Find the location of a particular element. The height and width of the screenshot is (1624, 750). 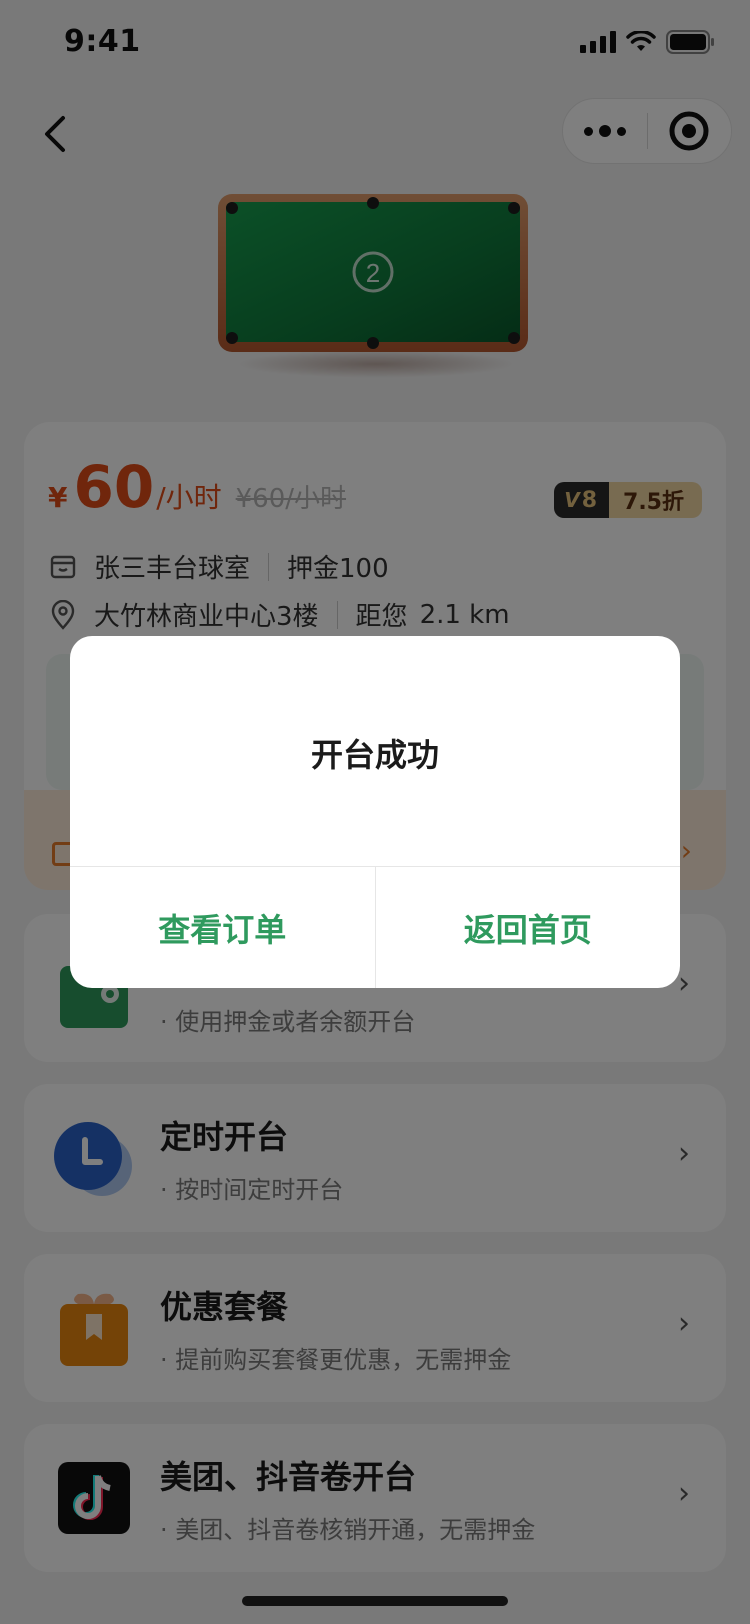

dialog-actions: 查看订单 返回首页 is located at coordinates (375, 927).